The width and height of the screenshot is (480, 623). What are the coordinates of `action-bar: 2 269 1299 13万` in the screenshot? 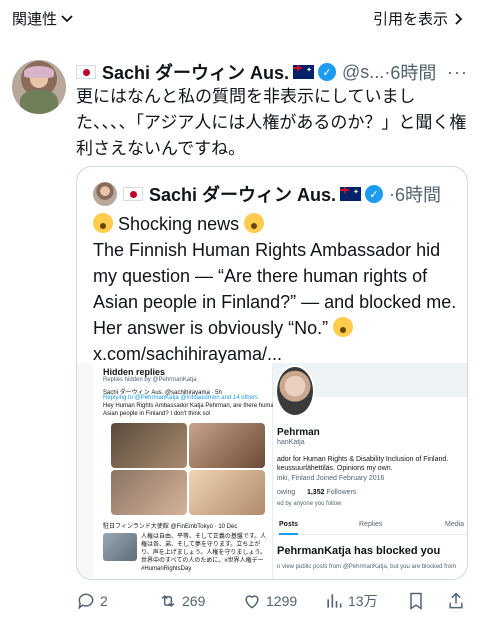 It's located at (274, 601).